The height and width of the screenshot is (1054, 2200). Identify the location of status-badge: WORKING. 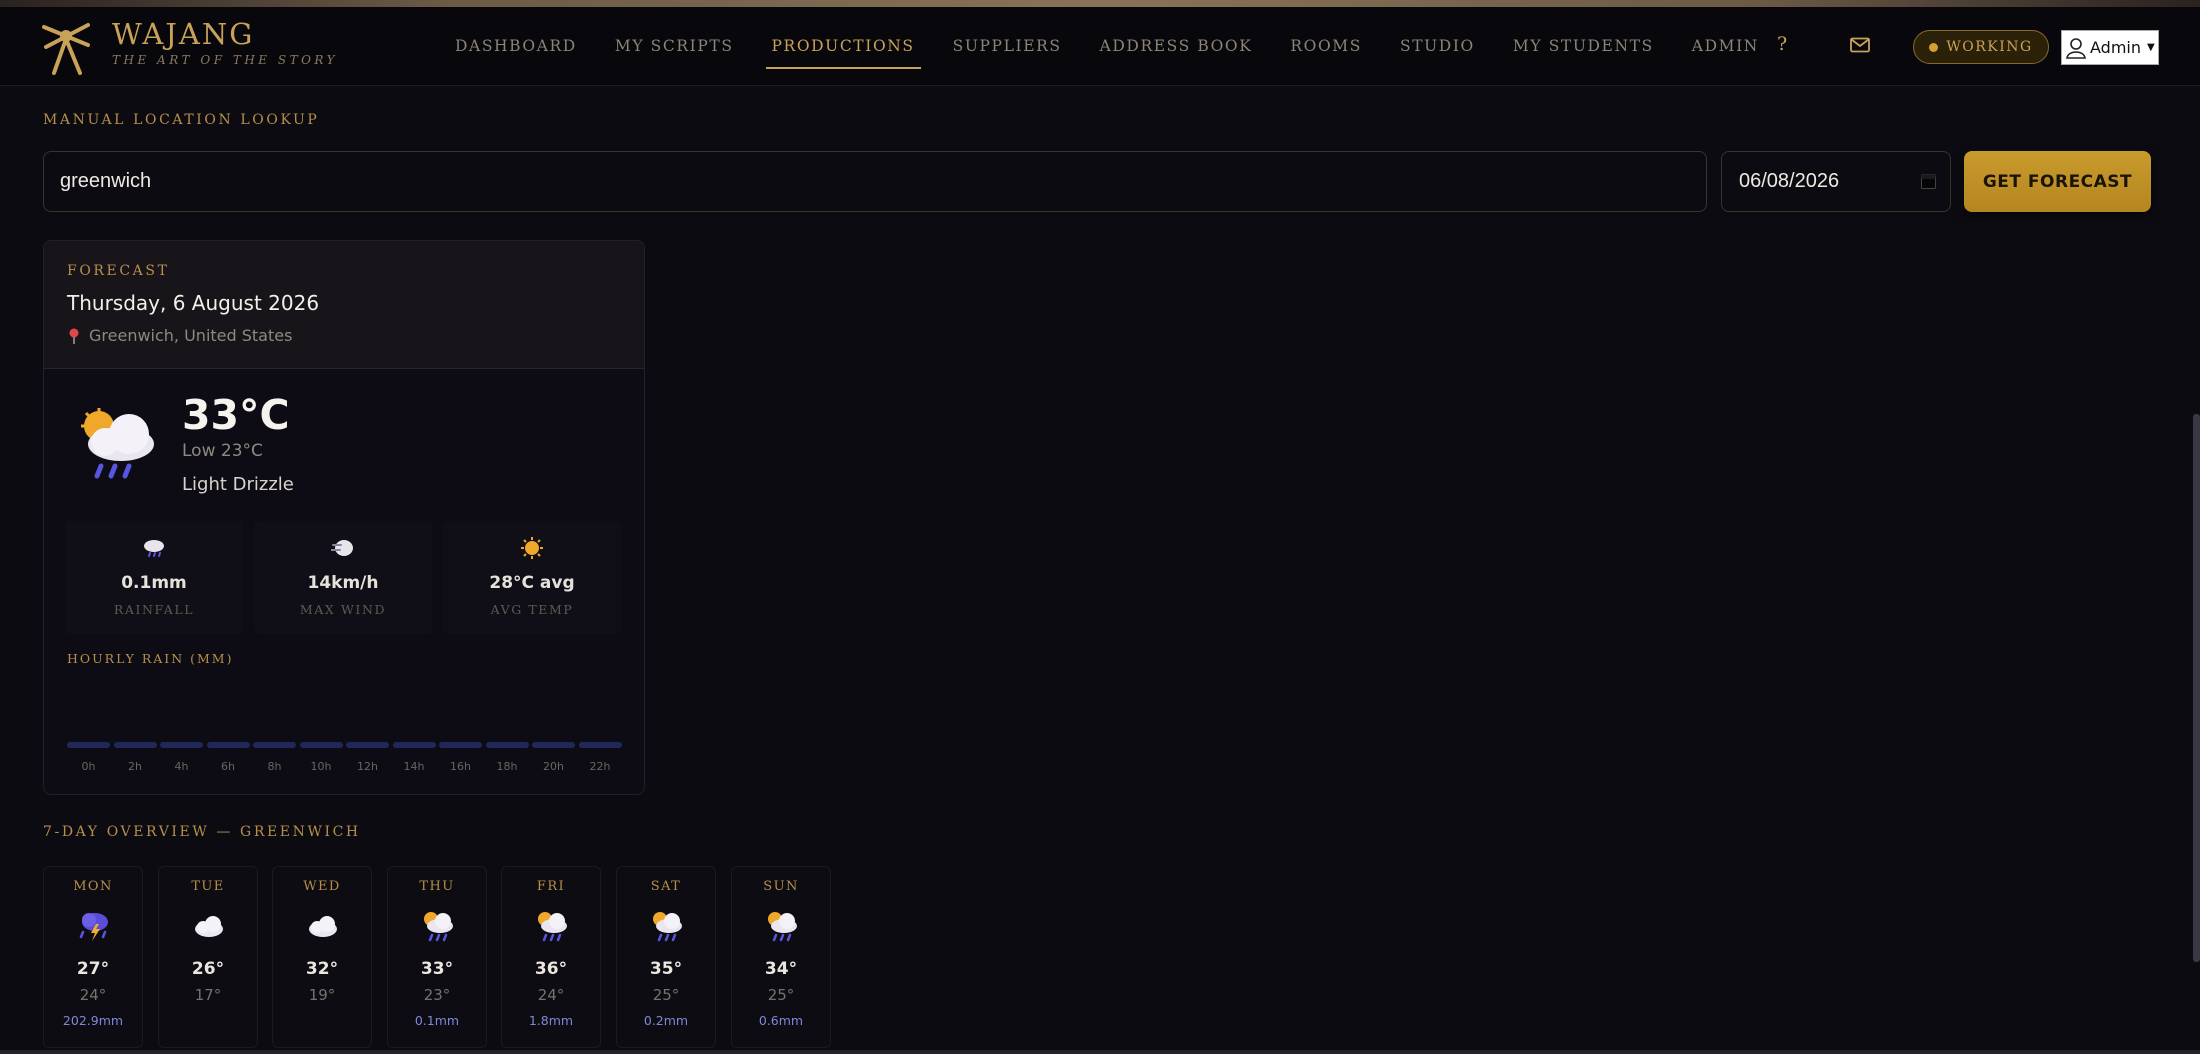
(1981, 47).